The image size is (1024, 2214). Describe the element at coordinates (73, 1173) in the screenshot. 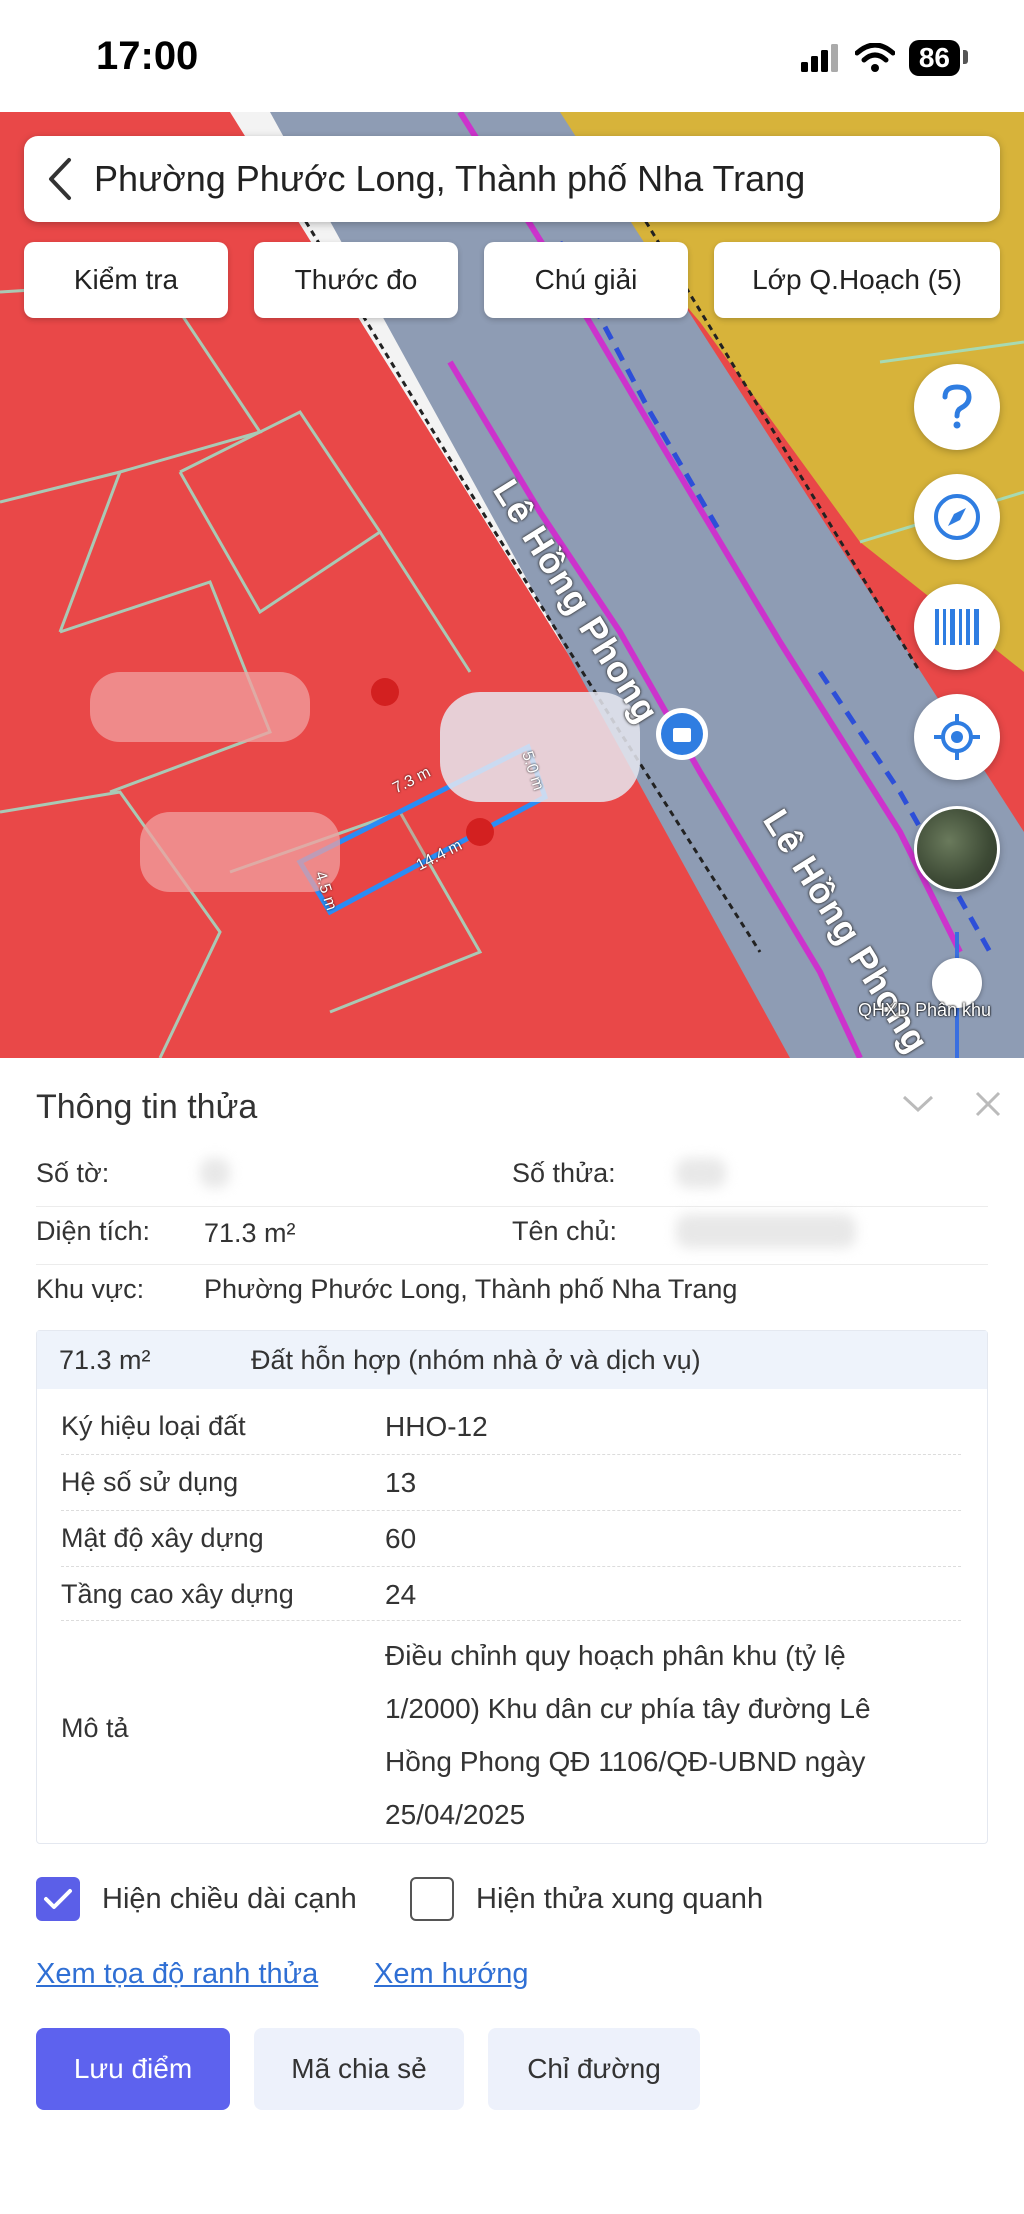

I see `sheet-number-label: Số tờ:` at that location.